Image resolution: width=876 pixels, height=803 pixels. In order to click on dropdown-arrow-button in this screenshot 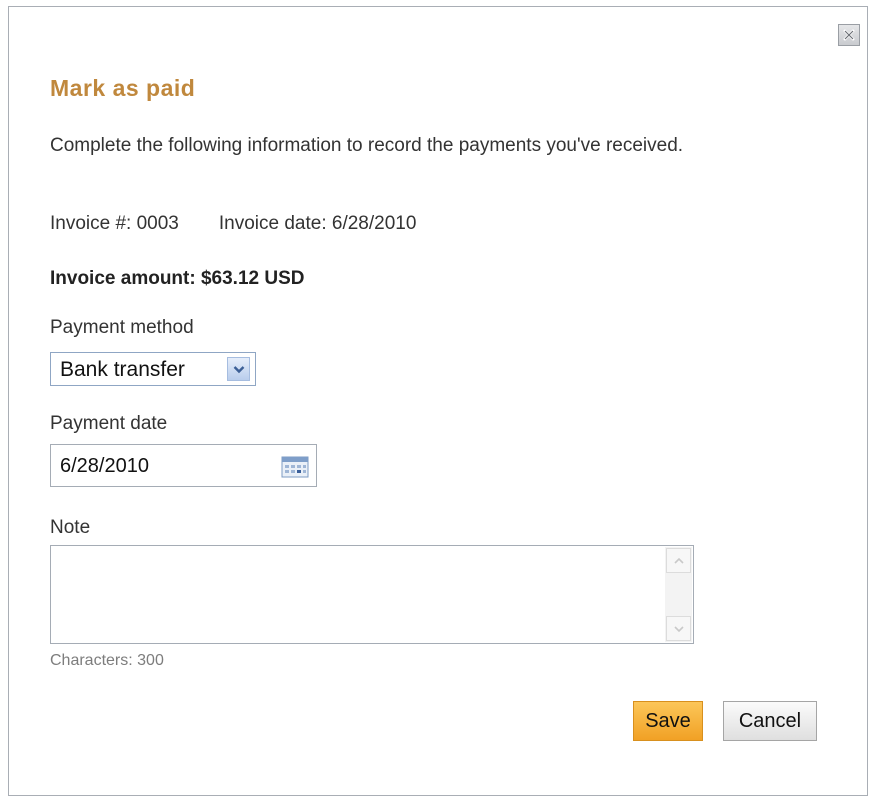, I will do `click(238, 369)`.